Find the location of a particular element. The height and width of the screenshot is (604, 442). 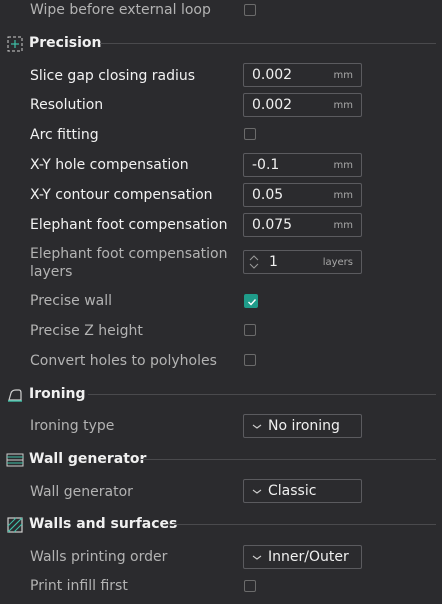

setting-label: Print infill first is located at coordinates (79, 586).